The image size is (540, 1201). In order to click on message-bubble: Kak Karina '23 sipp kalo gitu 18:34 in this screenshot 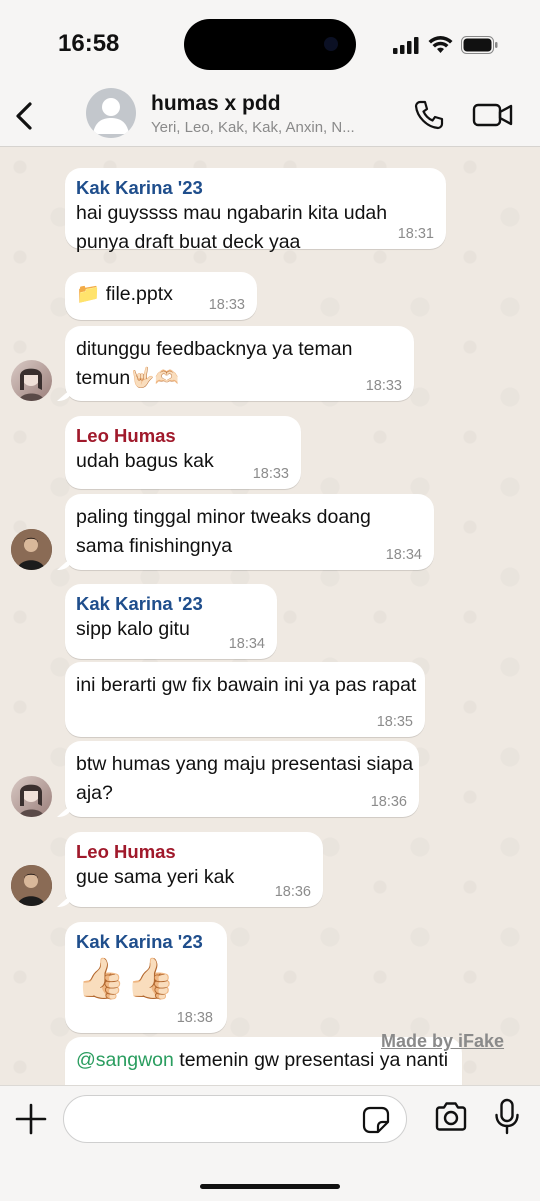, I will do `click(171, 621)`.